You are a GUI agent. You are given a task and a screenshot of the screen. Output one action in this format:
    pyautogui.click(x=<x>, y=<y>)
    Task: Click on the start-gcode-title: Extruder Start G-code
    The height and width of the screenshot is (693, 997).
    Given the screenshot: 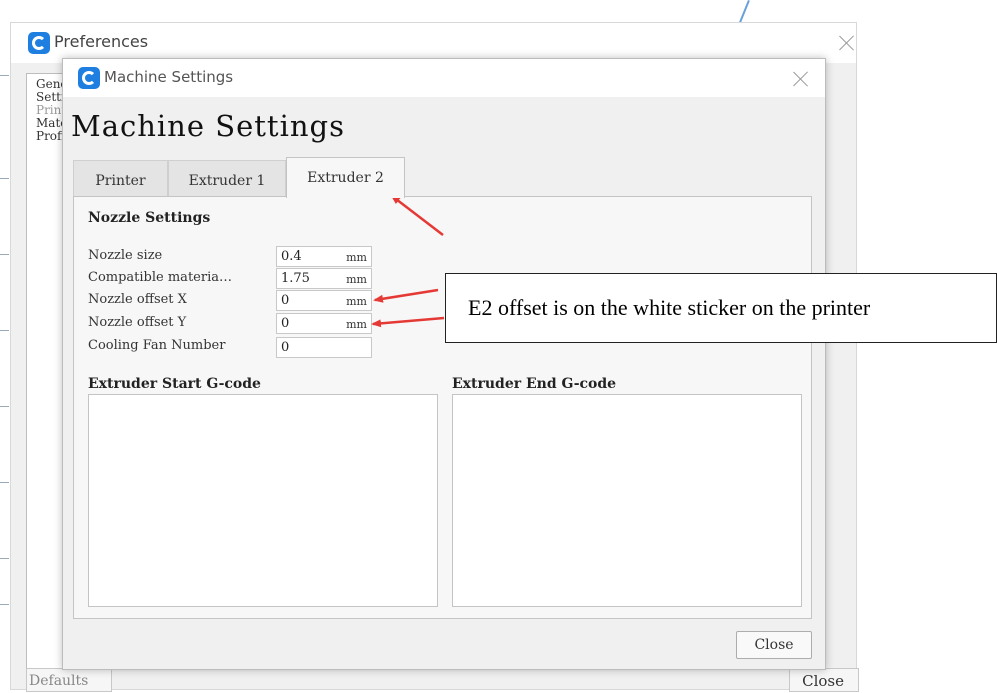 What is the action you would take?
    pyautogui.click(x=174, y=384)
    